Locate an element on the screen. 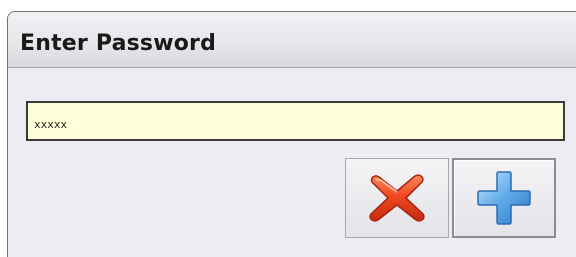 The height and width of the screenshot is (257, 576). dialog-title: Enter Password is located at coordinates (118, 43).